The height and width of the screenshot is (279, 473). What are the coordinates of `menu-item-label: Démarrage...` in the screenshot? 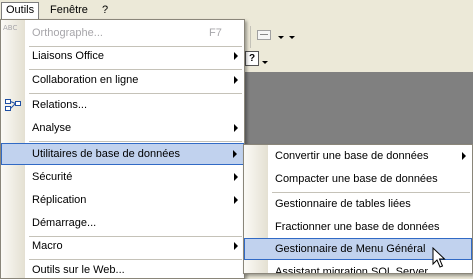 It's located at (64, 223).